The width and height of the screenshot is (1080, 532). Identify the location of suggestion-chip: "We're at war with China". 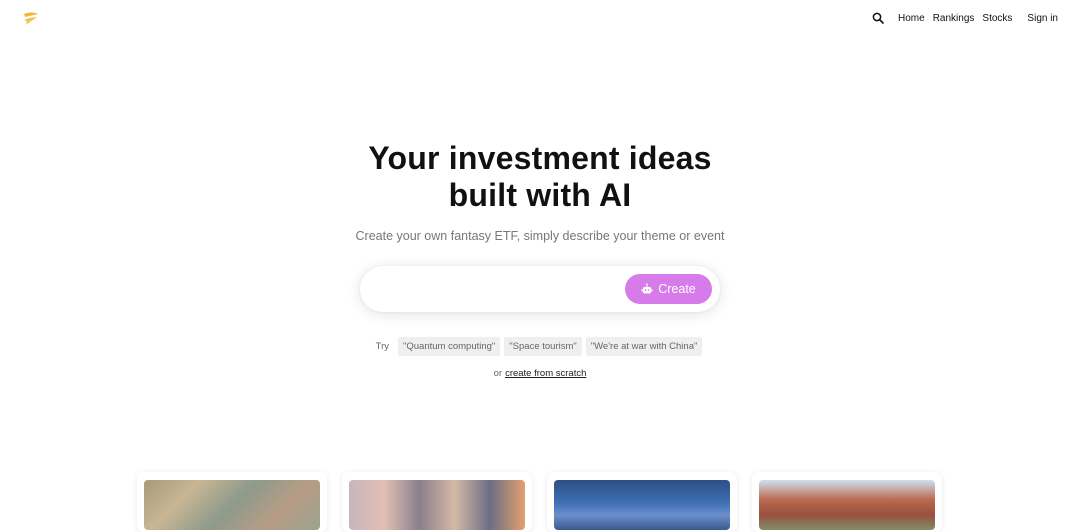
(644, 346).